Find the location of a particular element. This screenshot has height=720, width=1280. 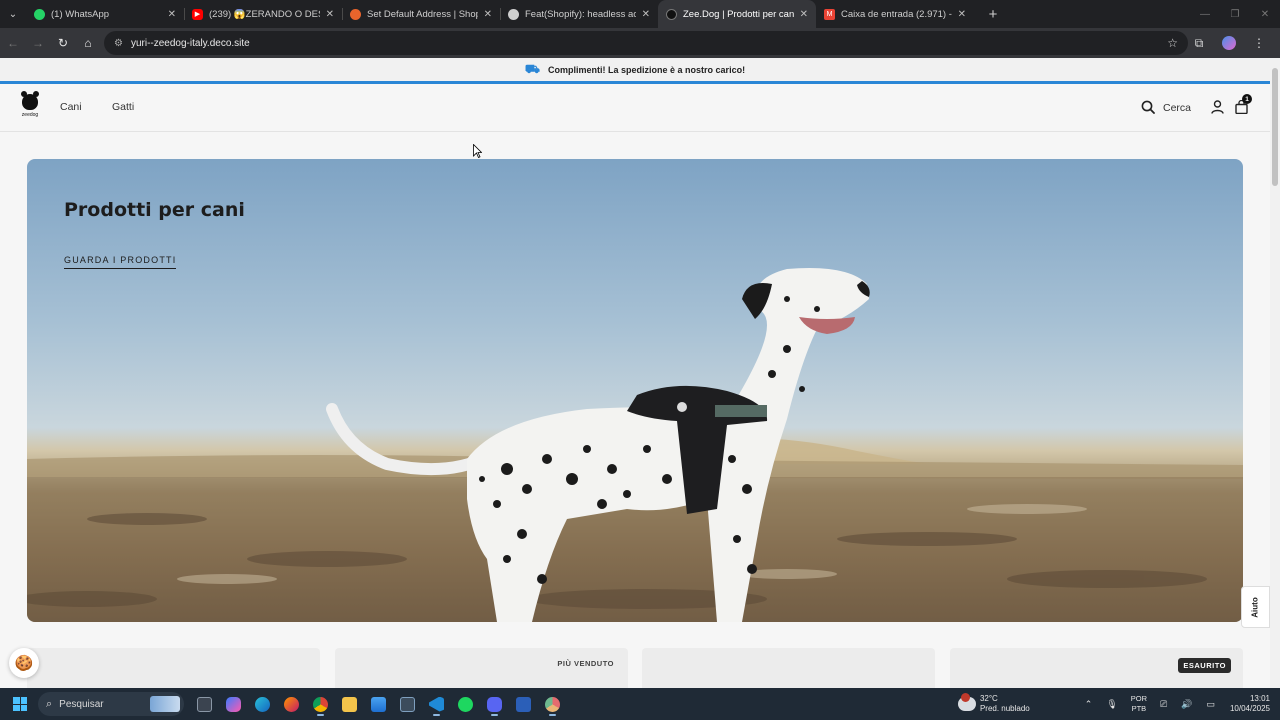

search-icon: ⌕ is located at coordinates (49, 703).